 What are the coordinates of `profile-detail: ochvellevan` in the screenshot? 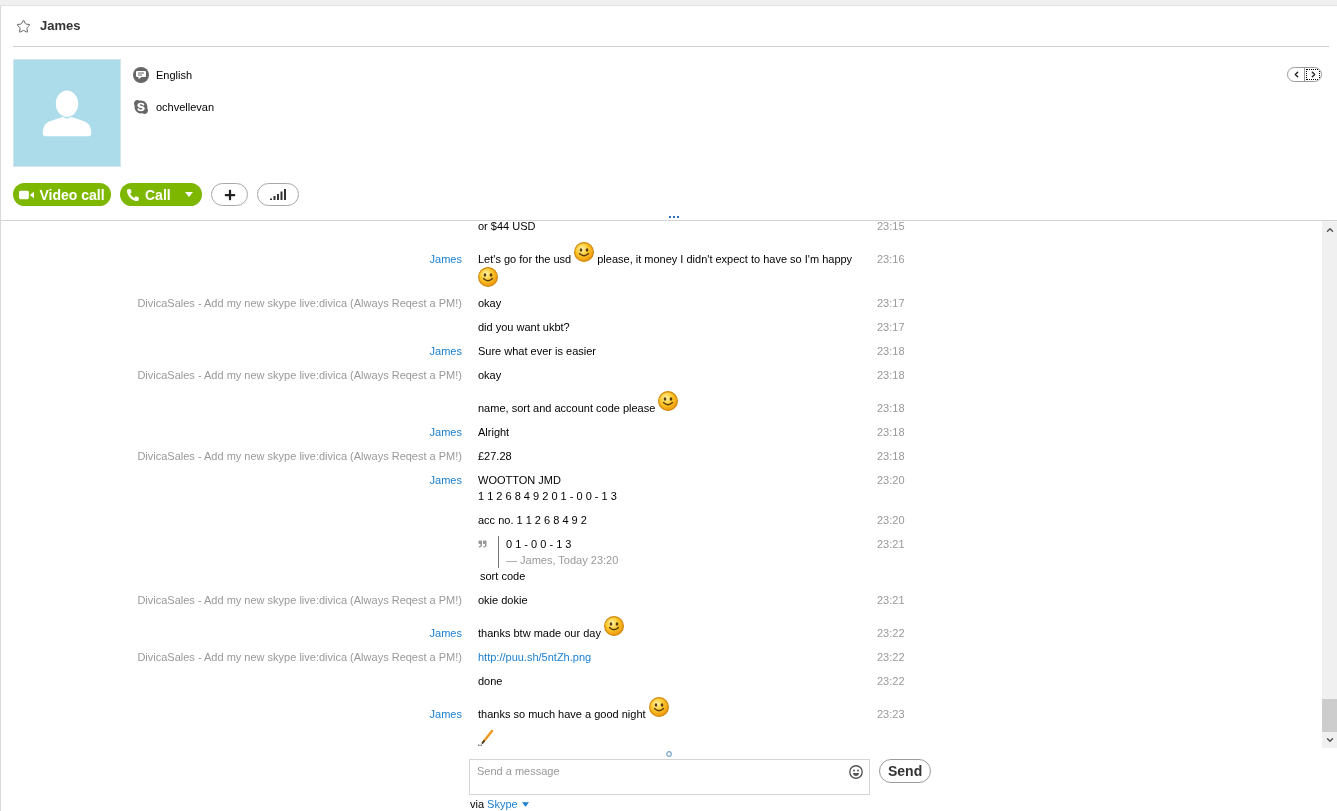 It's located at (185, 107).